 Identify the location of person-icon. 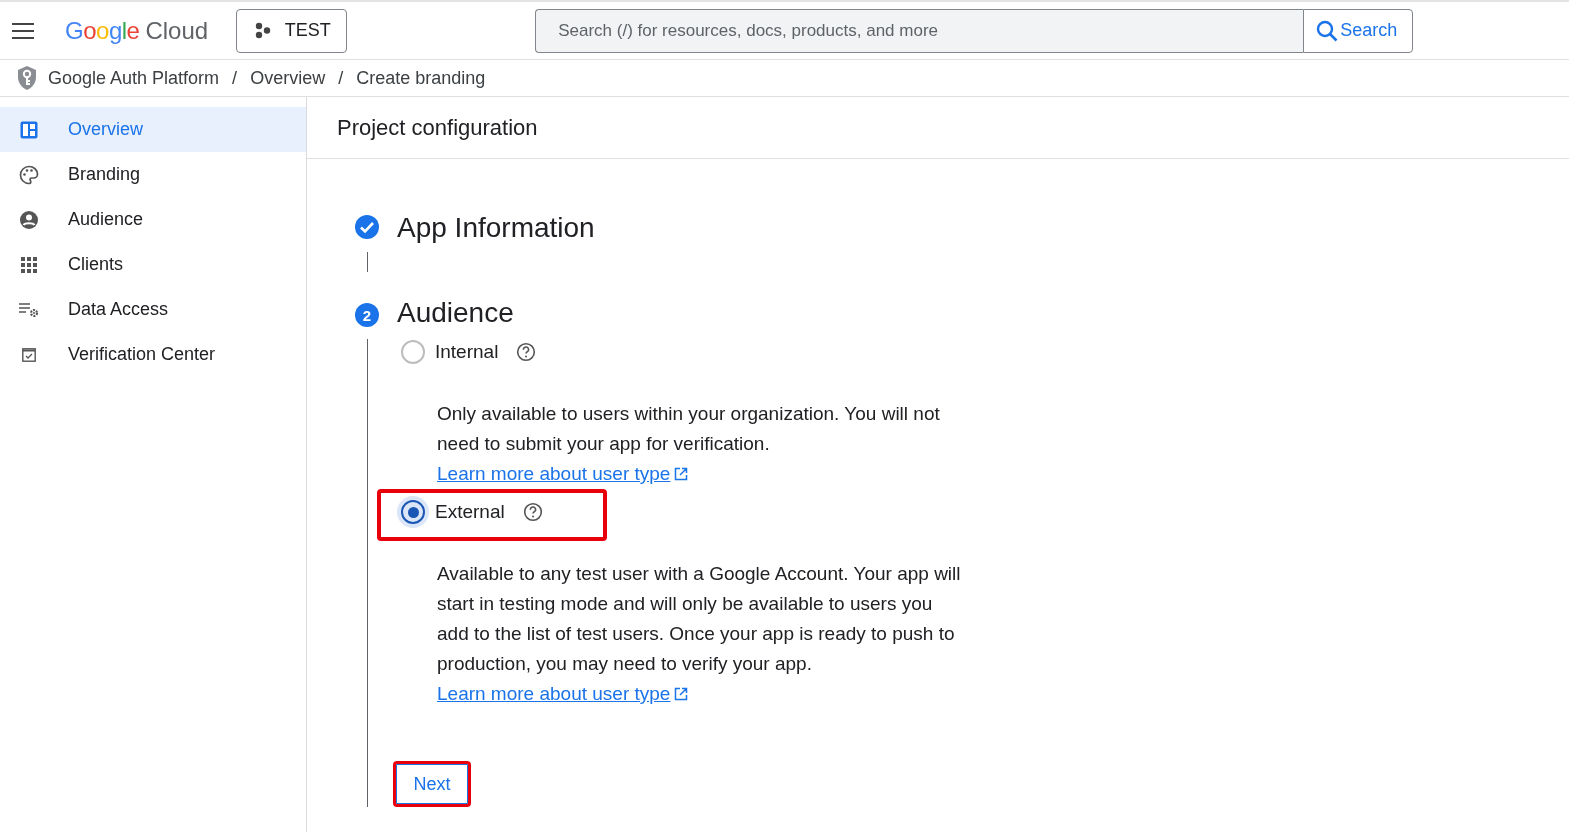
(29, 219).